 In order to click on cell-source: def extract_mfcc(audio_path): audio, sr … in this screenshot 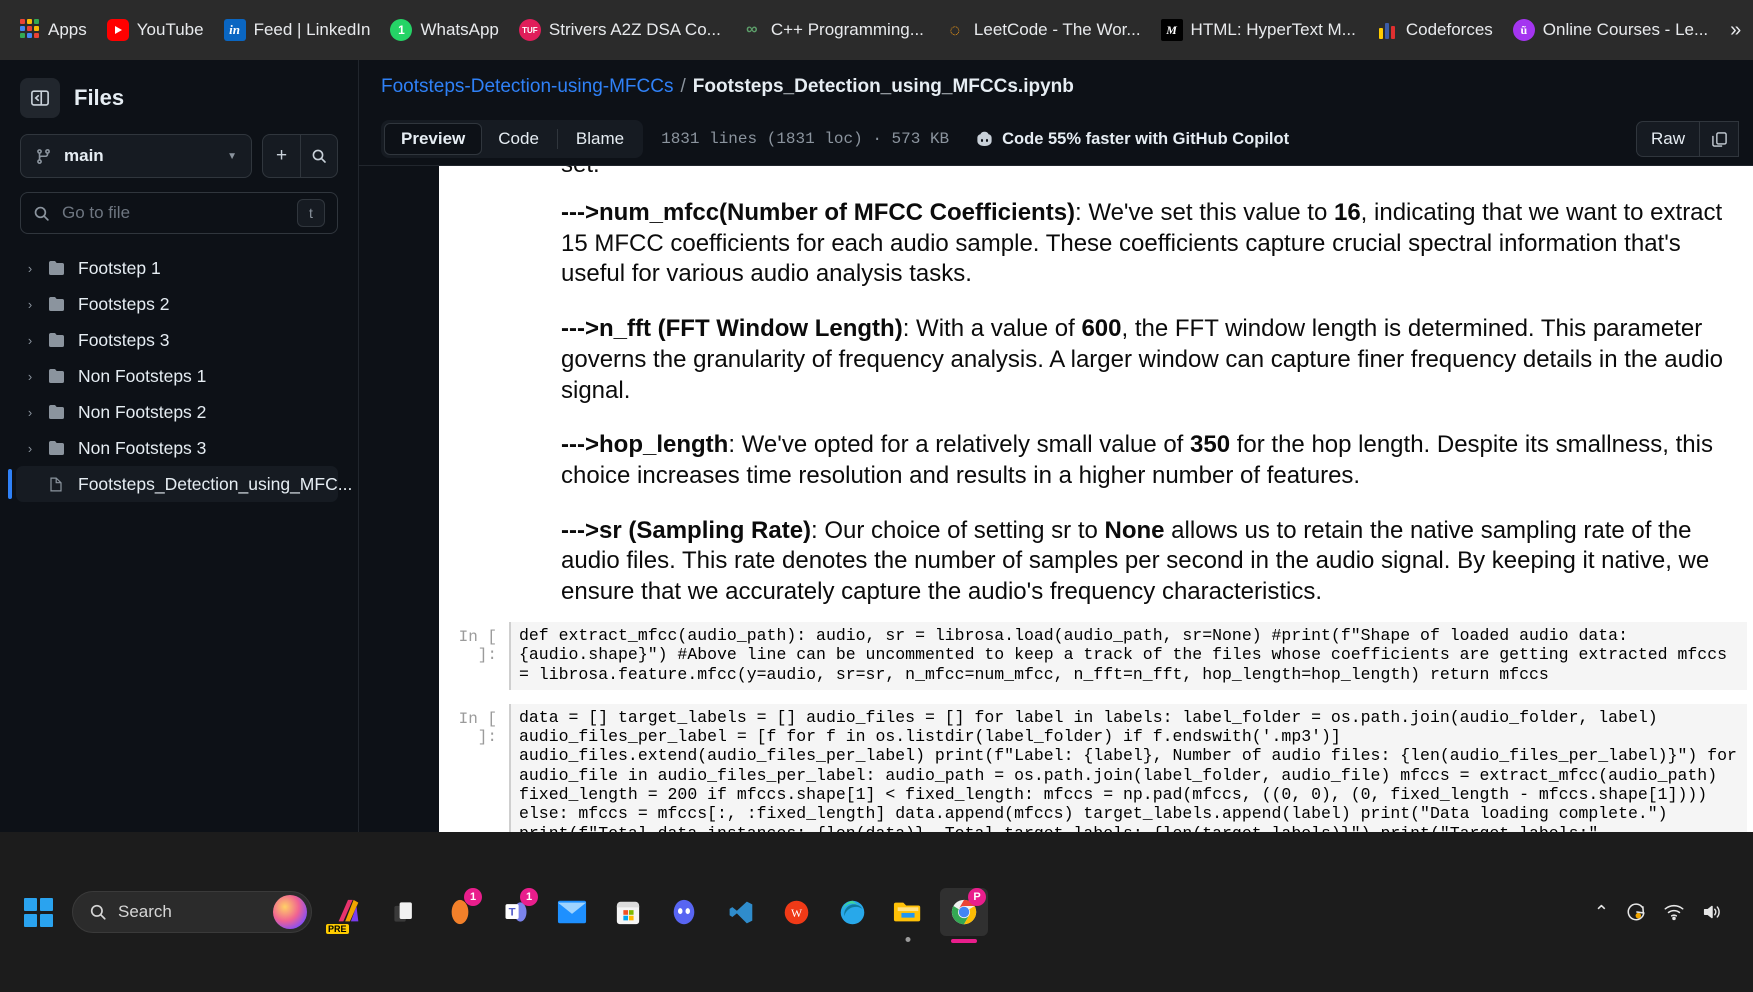, I will do `click(1128, 655)`.